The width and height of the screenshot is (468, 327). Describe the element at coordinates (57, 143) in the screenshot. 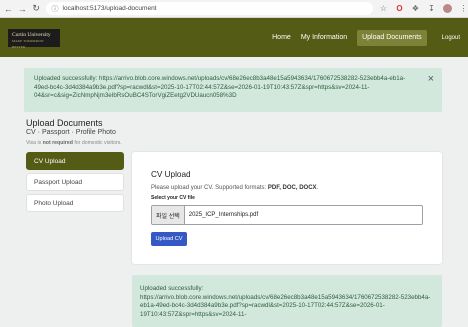

I see `visa-note-bold: not required` at that location.